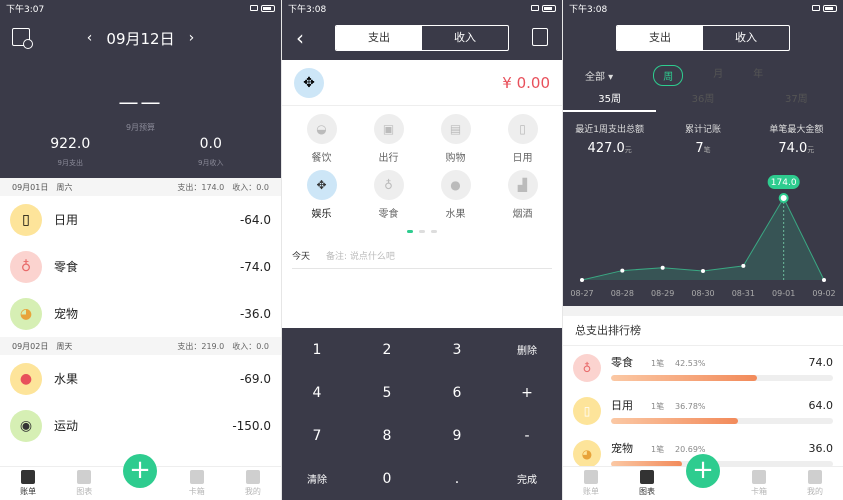  I want to click on chart-topbar: 支出 收入, so click(703, 38).